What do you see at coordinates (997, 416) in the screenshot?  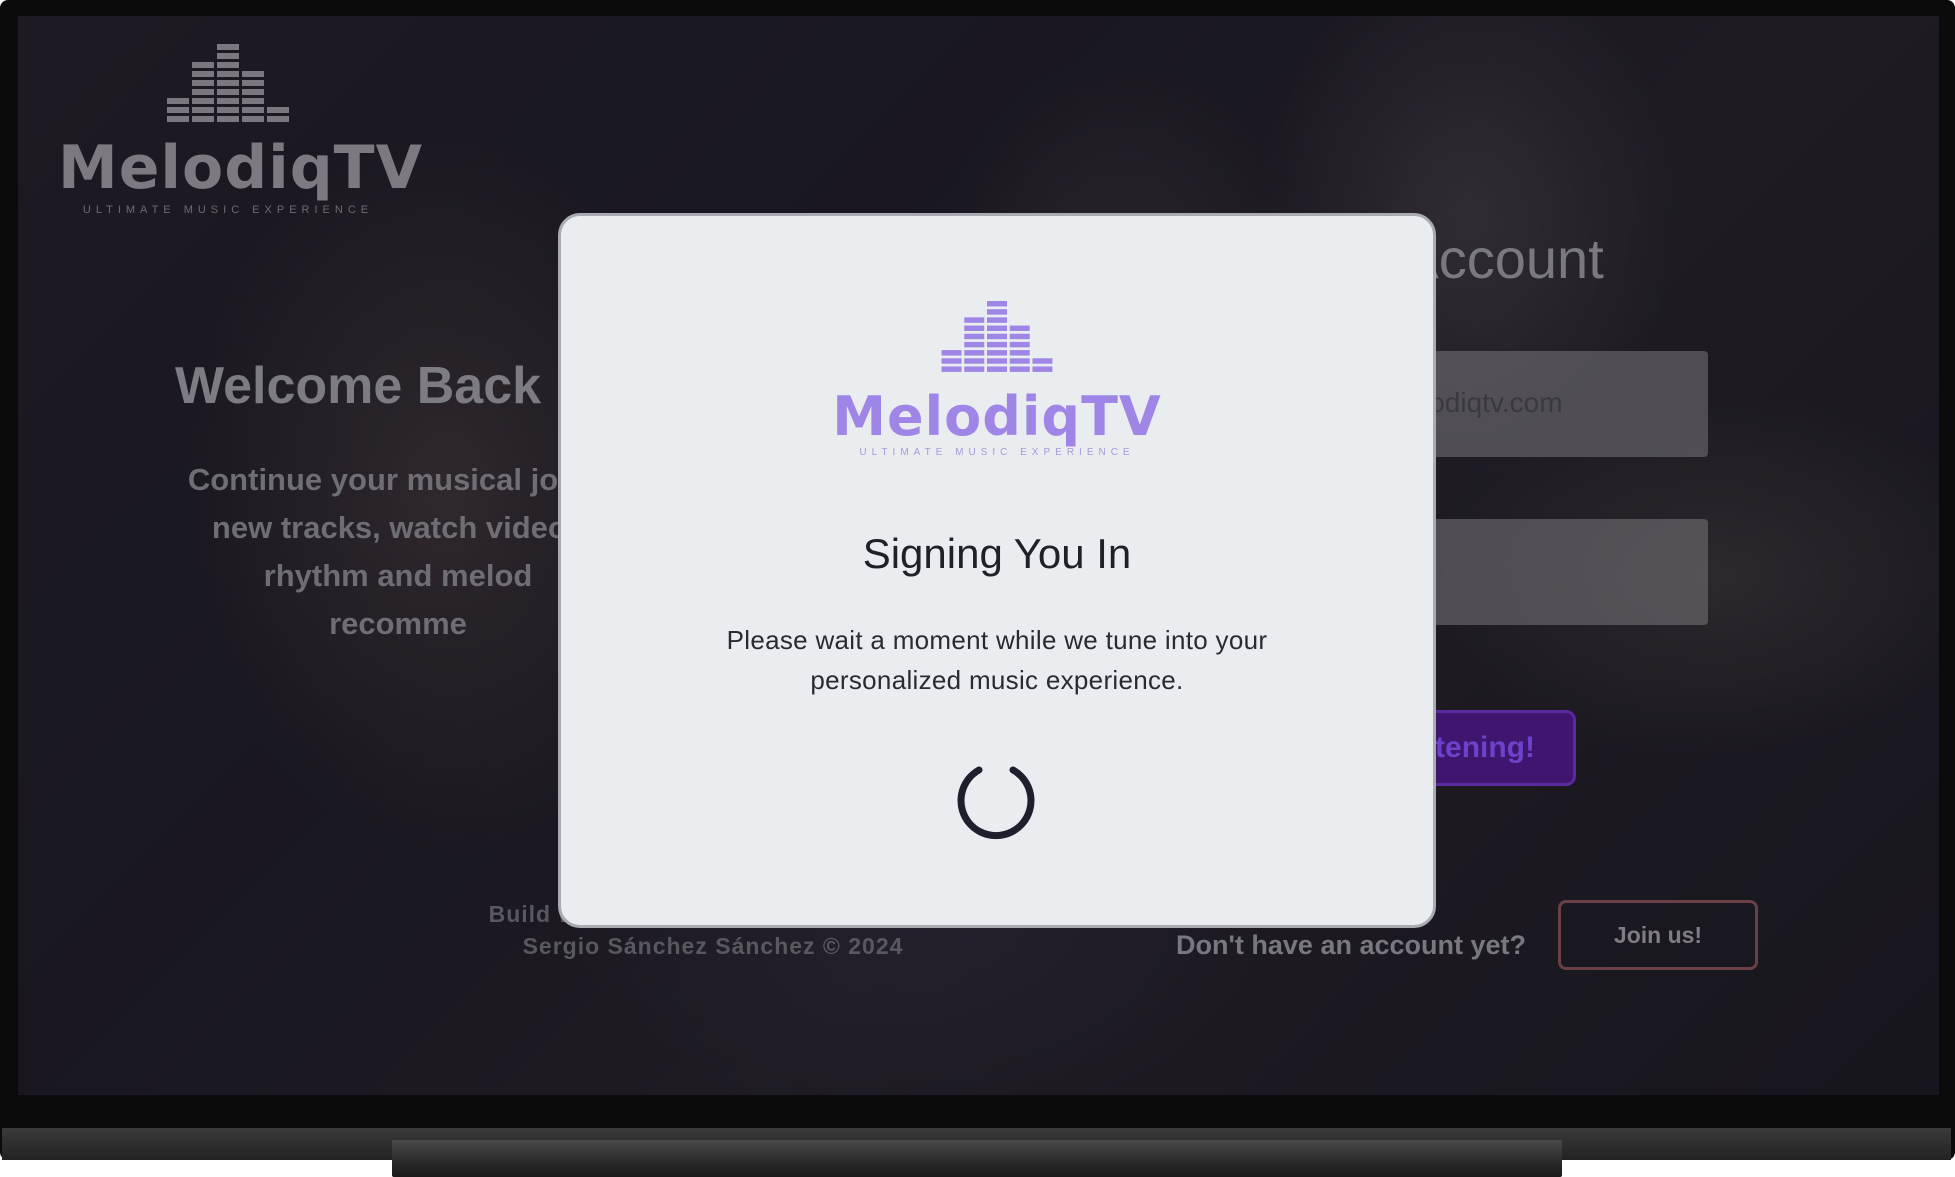 I see `dialog-brand-name: MelodiqTV` at bounding box center [997, 416].